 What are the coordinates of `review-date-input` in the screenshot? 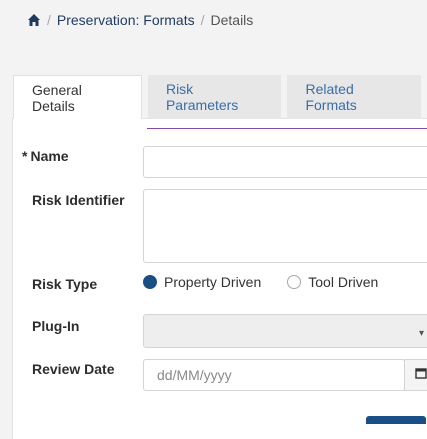 It's located at (274, 375).